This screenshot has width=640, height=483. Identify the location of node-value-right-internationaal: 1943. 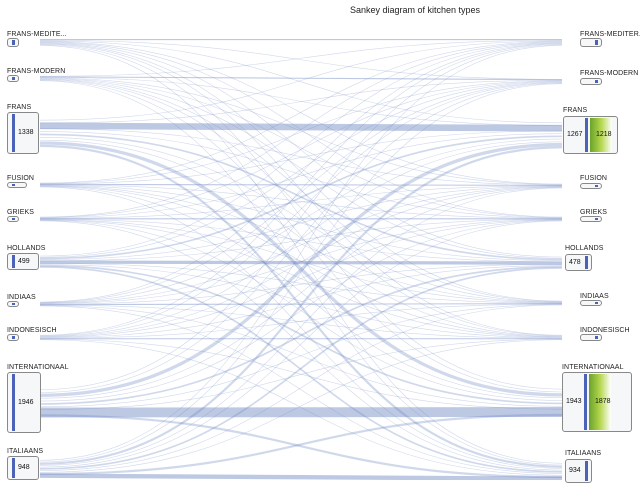
(574, 401).